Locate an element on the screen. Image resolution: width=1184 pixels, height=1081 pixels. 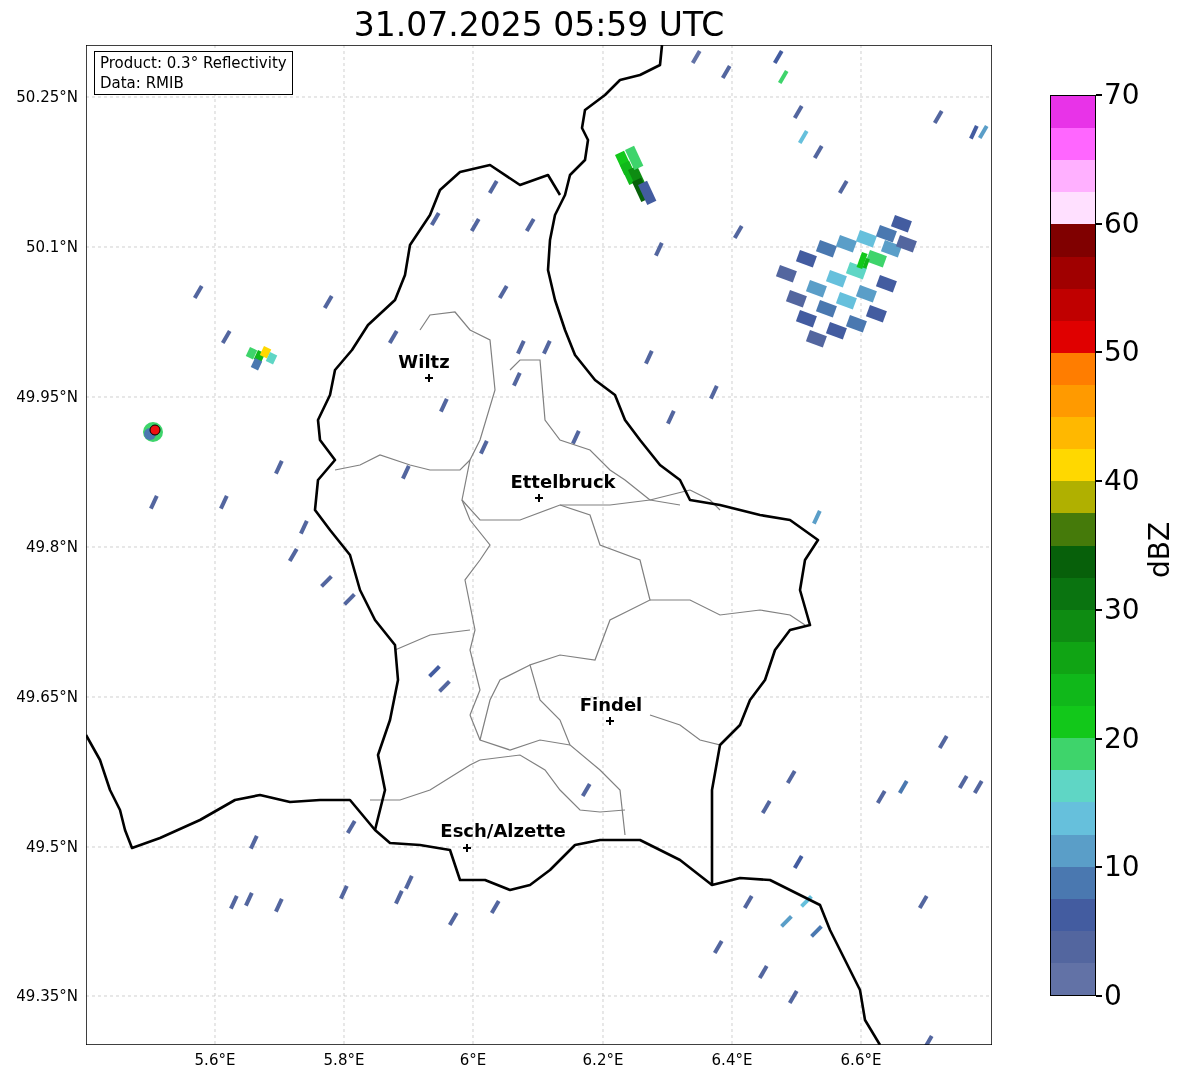
colorbar-label: dBZ is located at coordinates (1159, 550).